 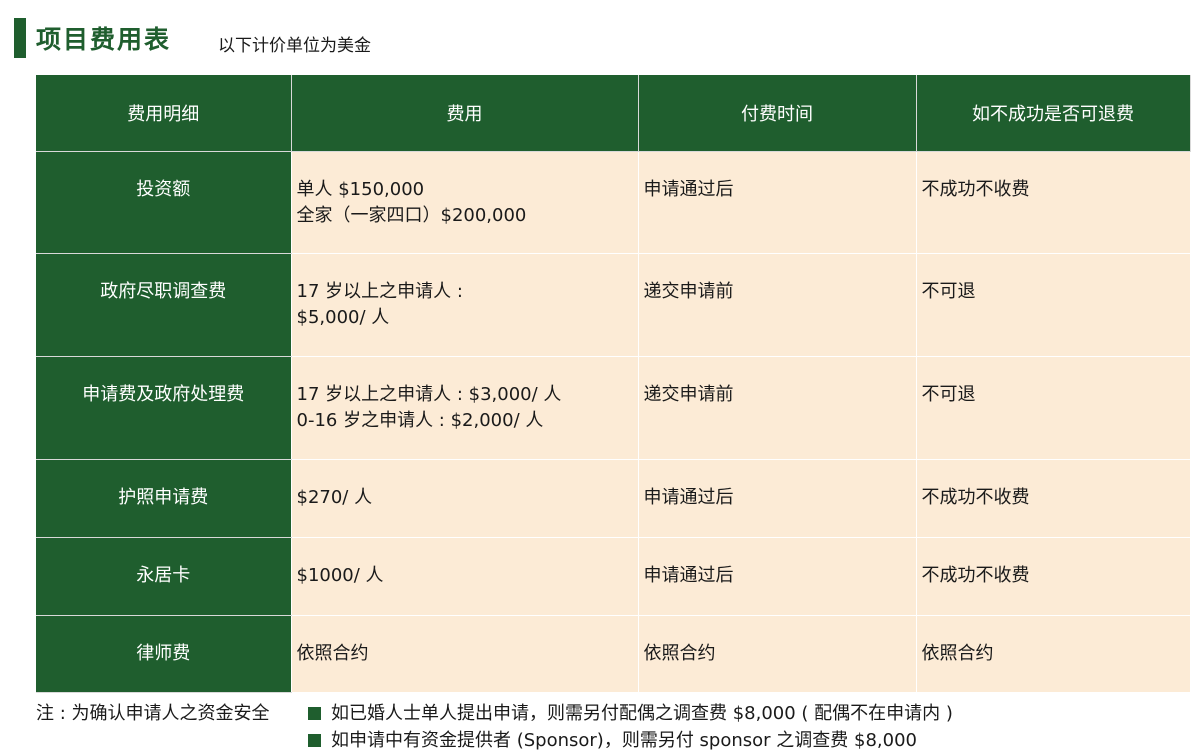 I want to click on fee-line: $1000/ 人, so click(x=340, y=575).